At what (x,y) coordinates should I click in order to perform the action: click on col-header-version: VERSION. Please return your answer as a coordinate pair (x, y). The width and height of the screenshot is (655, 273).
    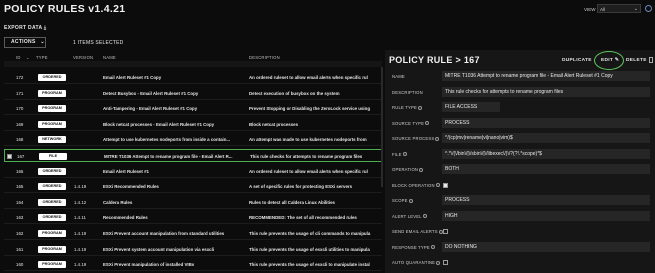
    Looking at the image, I should click on (83, 57).